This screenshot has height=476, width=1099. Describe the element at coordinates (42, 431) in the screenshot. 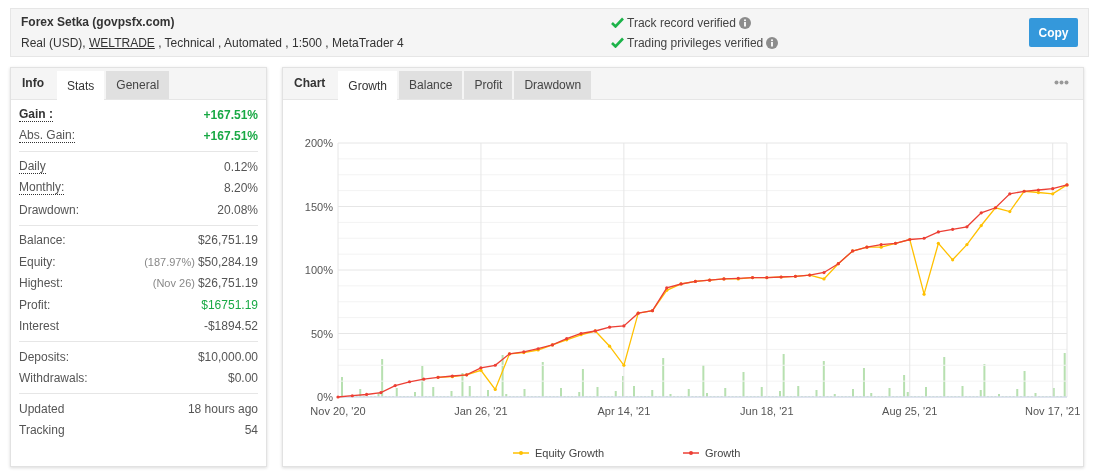

I see `stat-label: Tracking` at that location.